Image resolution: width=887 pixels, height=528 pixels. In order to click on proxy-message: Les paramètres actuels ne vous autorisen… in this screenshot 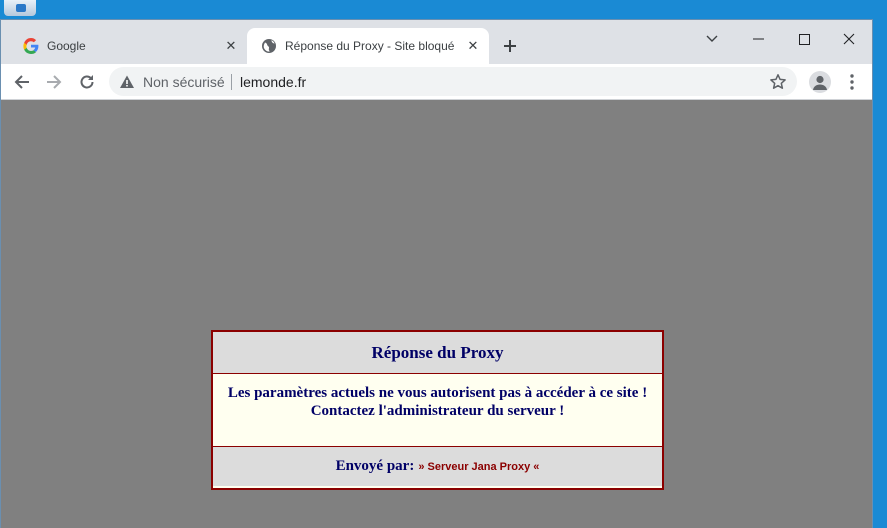, I will do `click(437, 410)`.